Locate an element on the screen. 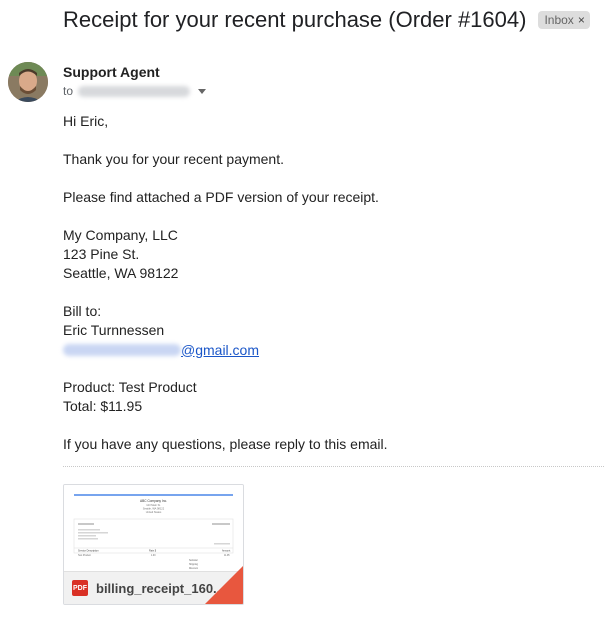 This screenshot has height=628, width=604. preview-discount: Discount is located at coordinates (193, 568).